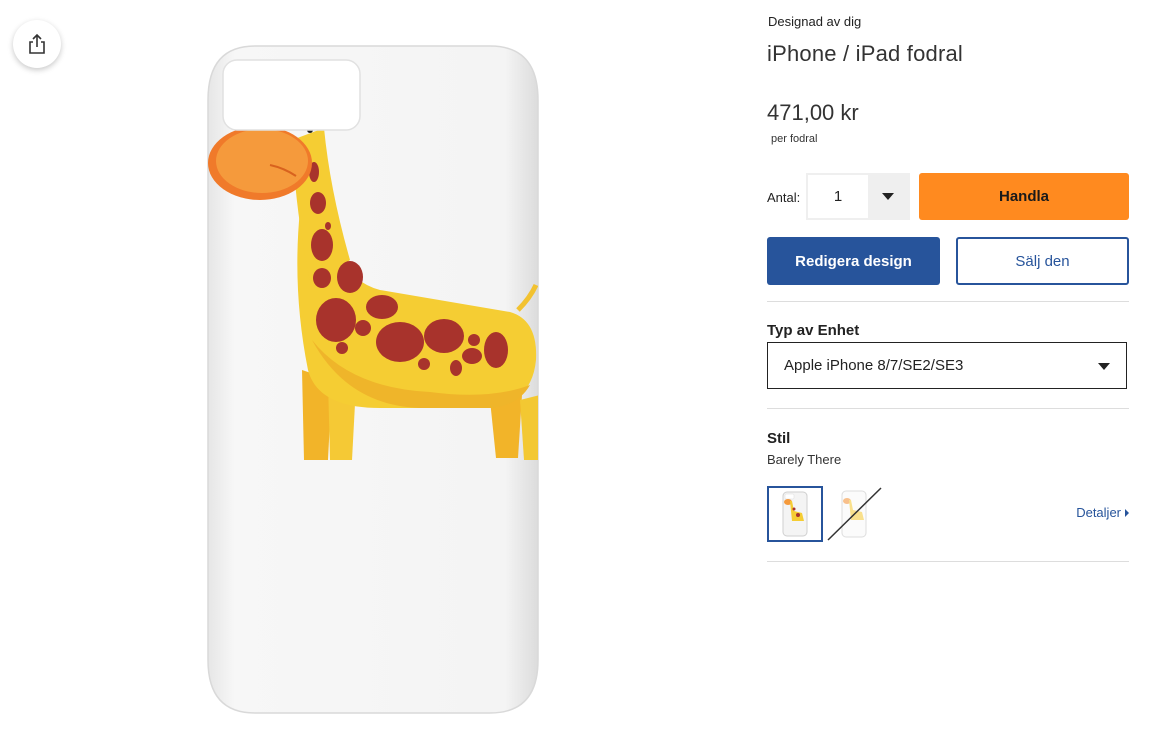  I want to click on share-button, so click(37, 44).